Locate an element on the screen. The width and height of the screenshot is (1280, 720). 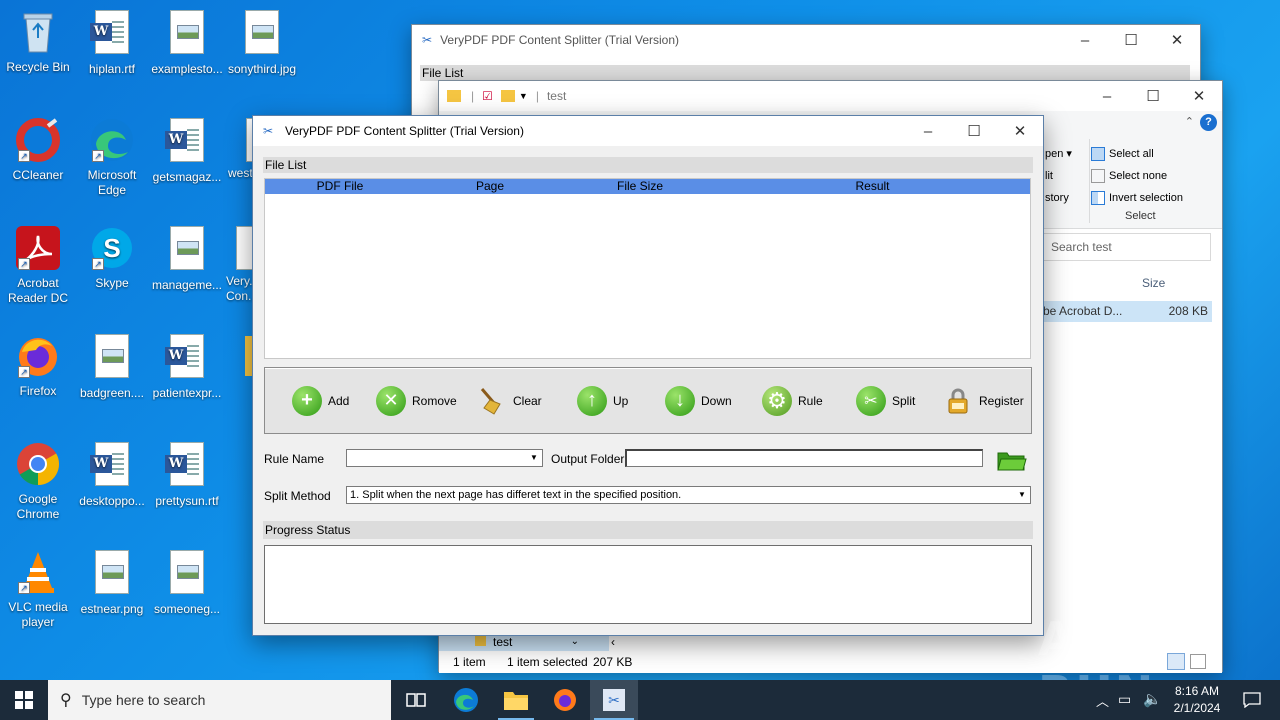
rule-name-select: ▼ is located at coordinates (444, 458).